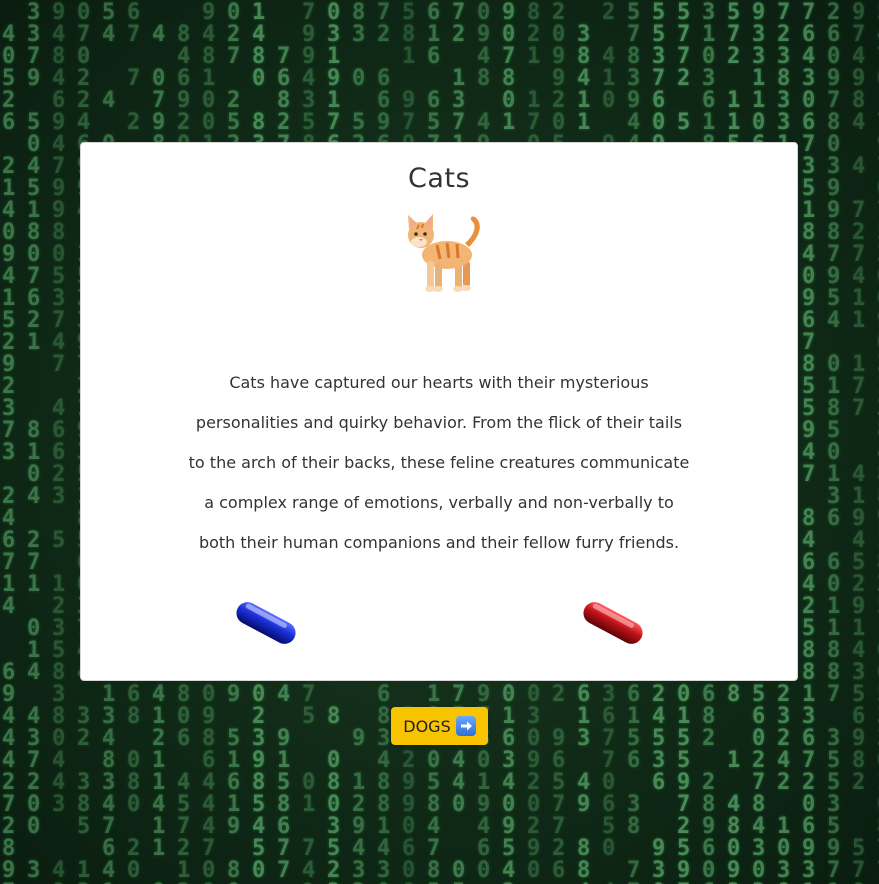 The height and width of the screenshot is (884, 879). What do you see at coordinates (613, 623) in the screenshot?
I see `red-pill-button` at bounding box center [613, 623].